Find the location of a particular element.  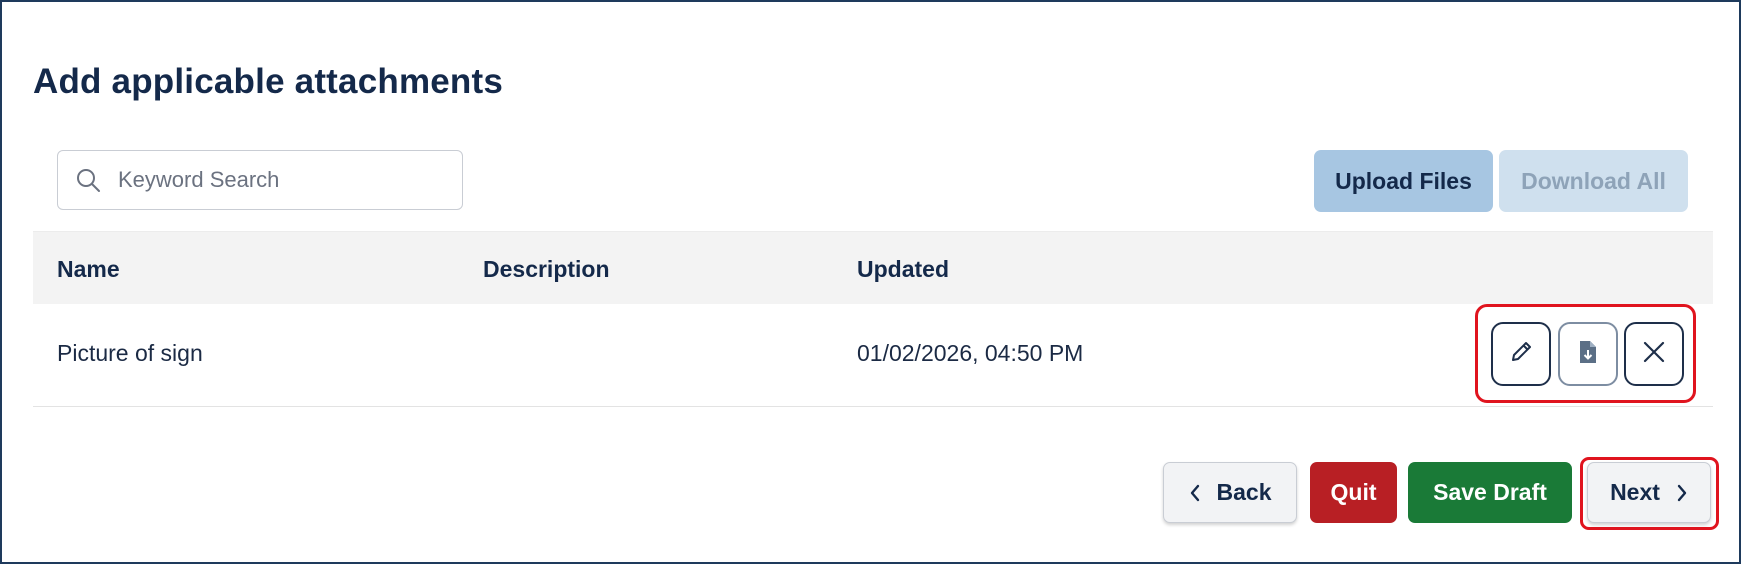

chevron-right-icon is located at coordinates (1682, 493).